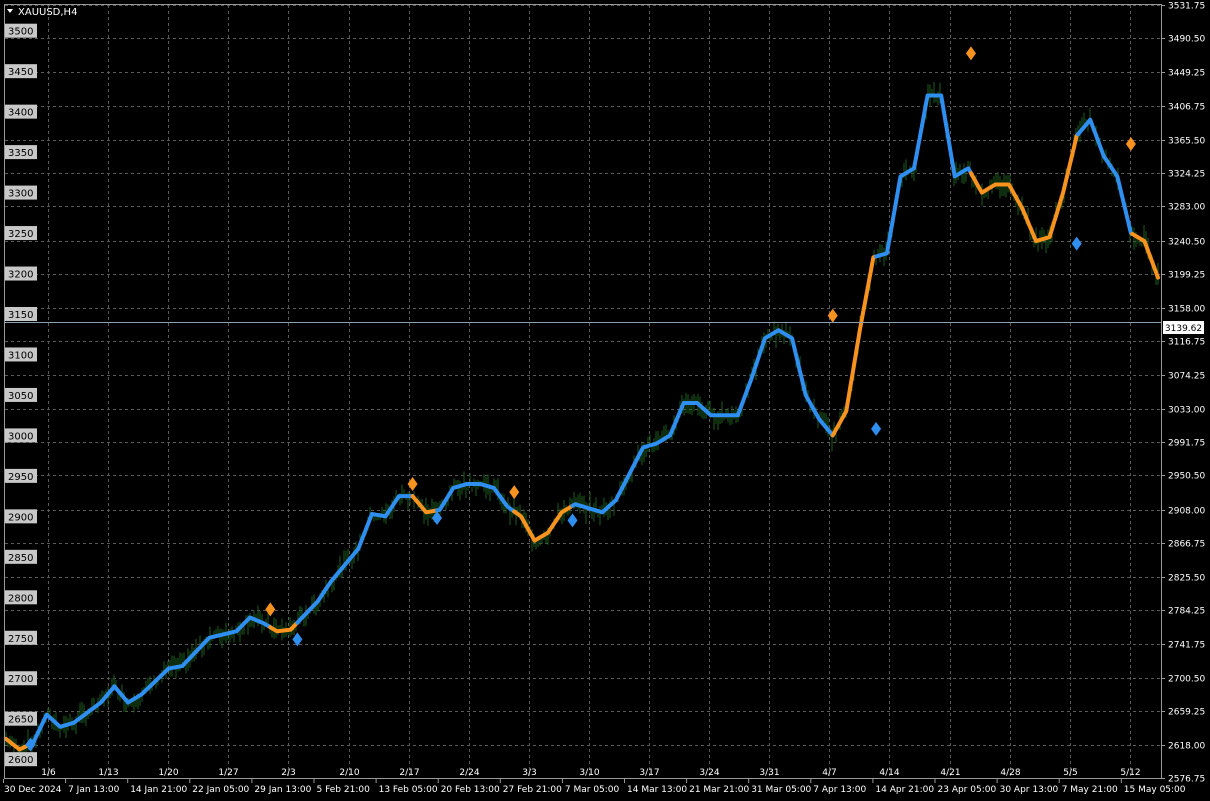 The image size is (1210, 801). What do you see at coordinates (408, 790) in the screenshot?
I see `time-label: 13 Feb 05:00` at bounding box center [408, 790].